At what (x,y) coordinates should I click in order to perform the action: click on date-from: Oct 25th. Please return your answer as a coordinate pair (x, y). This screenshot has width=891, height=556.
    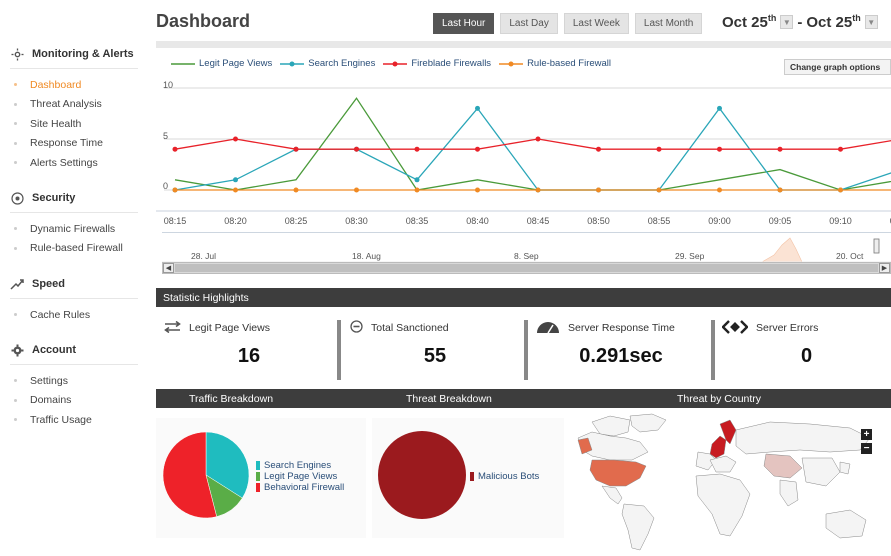
    Looking at the image, I should click on (749, 22).